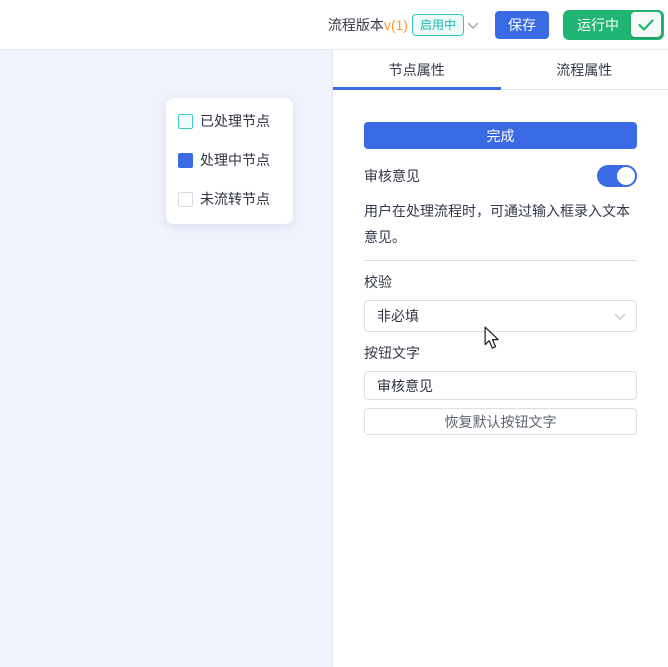 This screenshot has height=667, width=668. Describe the element at coordinates (355, 24) in the screenshot. I see `flow-title: 流程版本` at that location.